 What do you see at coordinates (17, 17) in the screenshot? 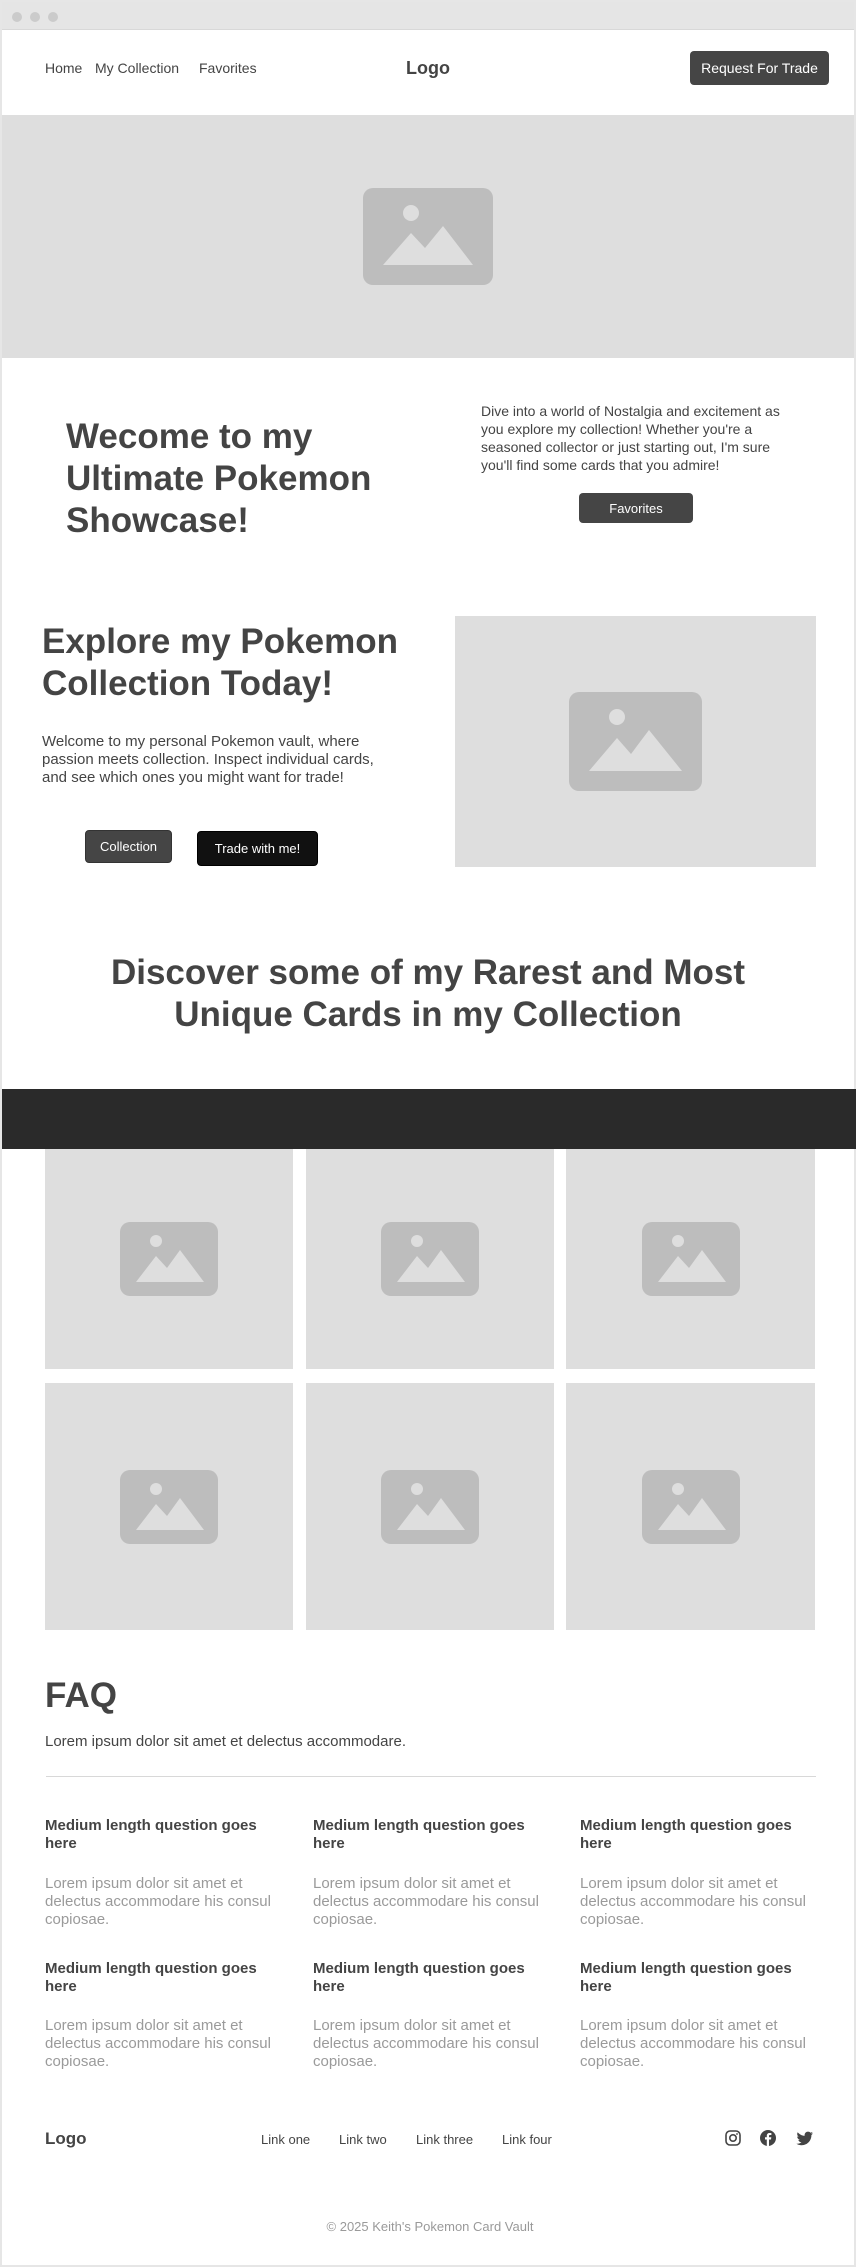
I see `window-close-dot` at bounding box center [17, 17].